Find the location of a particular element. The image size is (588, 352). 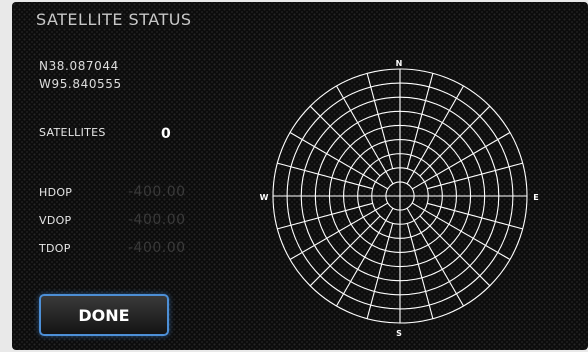

page-title: SATELLITE STATUS is located at coordinates (114, 19).